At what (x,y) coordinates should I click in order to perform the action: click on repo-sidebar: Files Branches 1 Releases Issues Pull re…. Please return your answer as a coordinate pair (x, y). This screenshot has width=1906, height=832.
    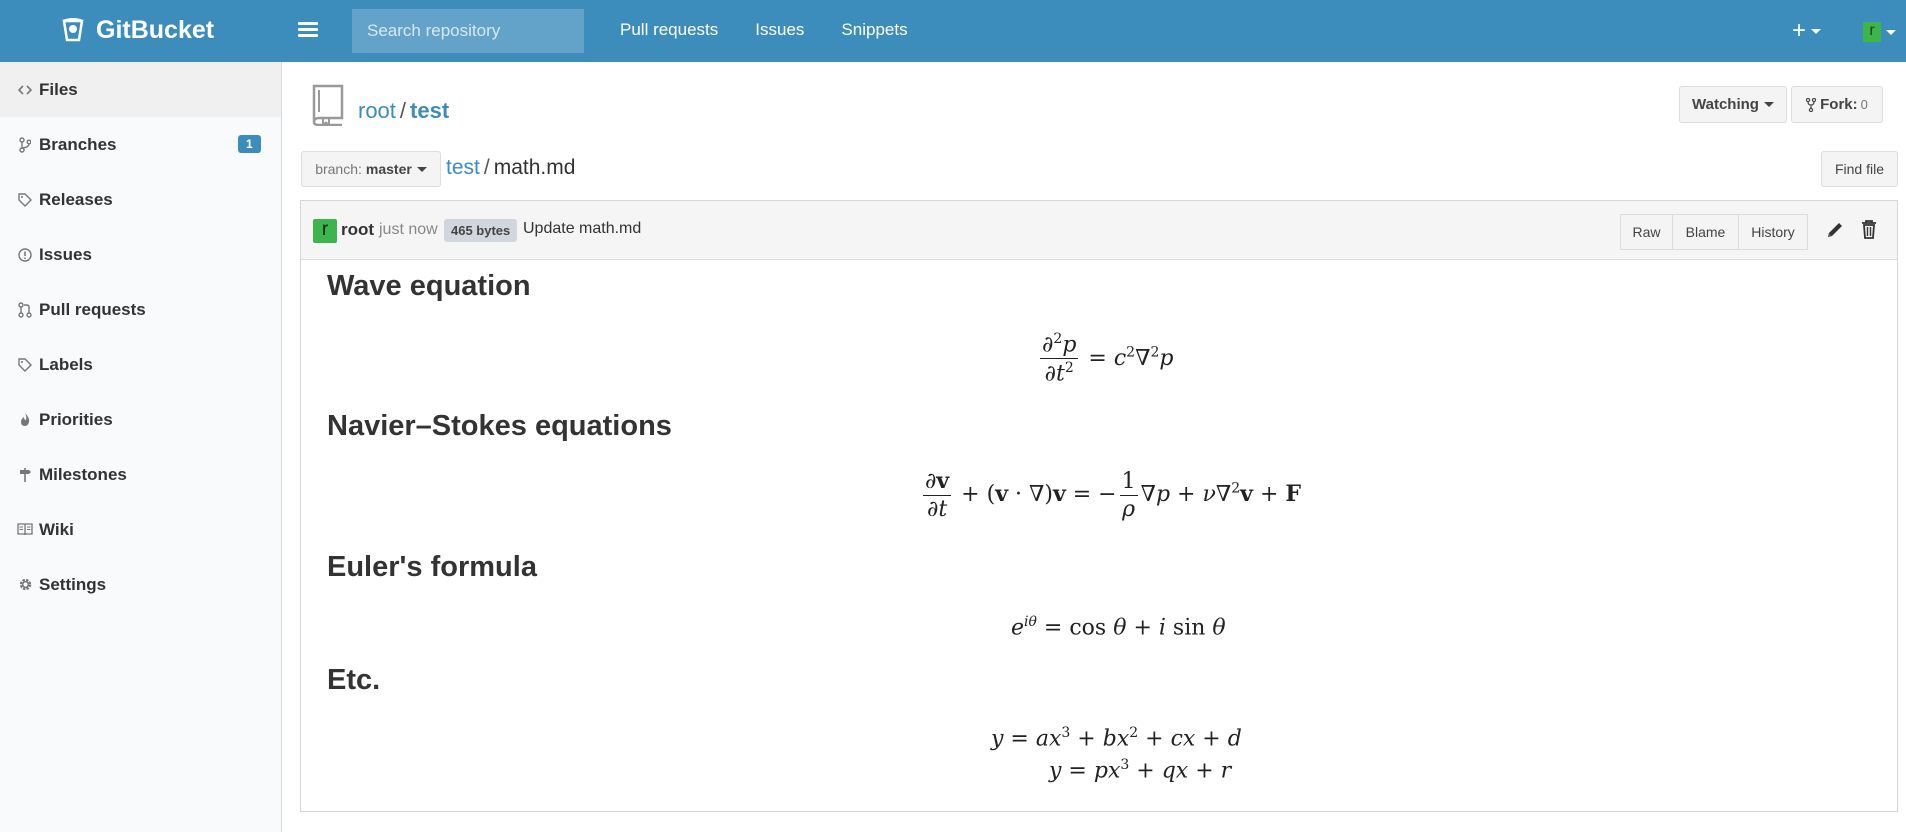
    Looking at the image, I should click on (141, 447).